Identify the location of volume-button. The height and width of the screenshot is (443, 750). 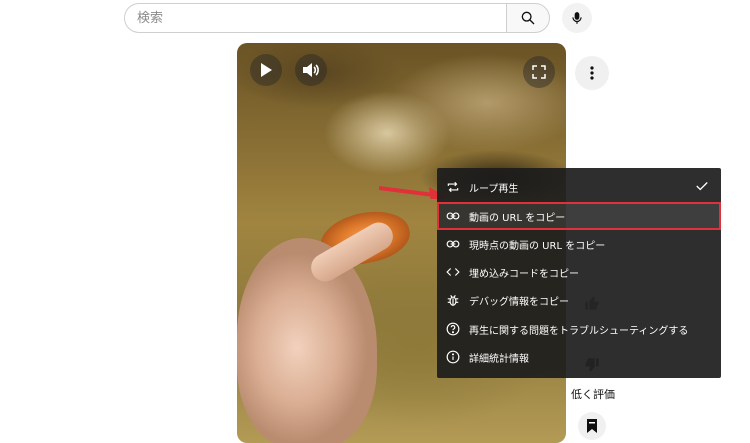
(311, 70).